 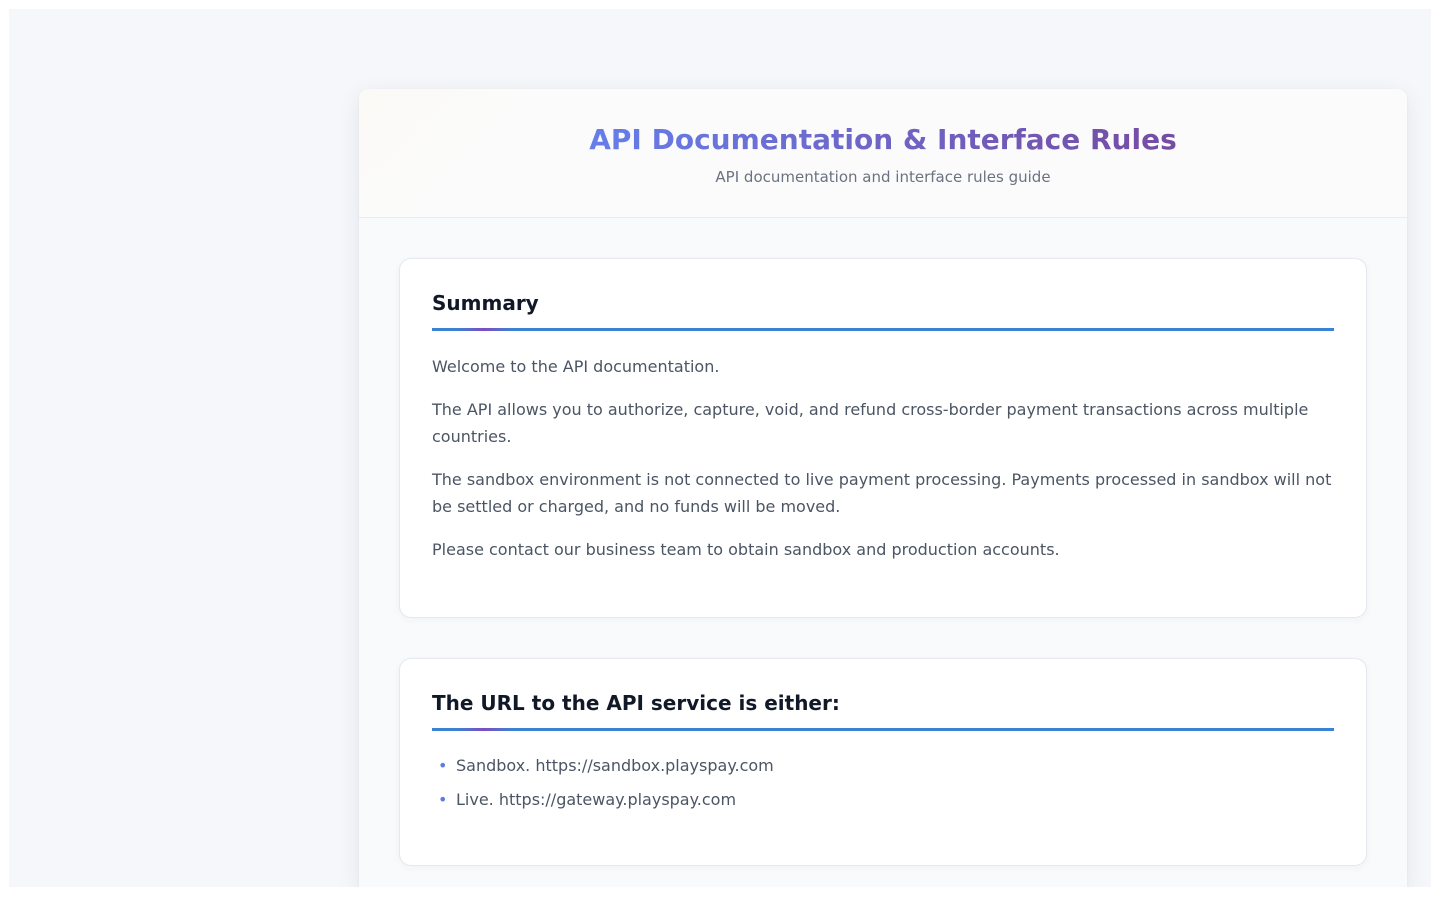 I want to click on summary-paragraph: Welcome to the API documentation., so click(x=576, y=366).